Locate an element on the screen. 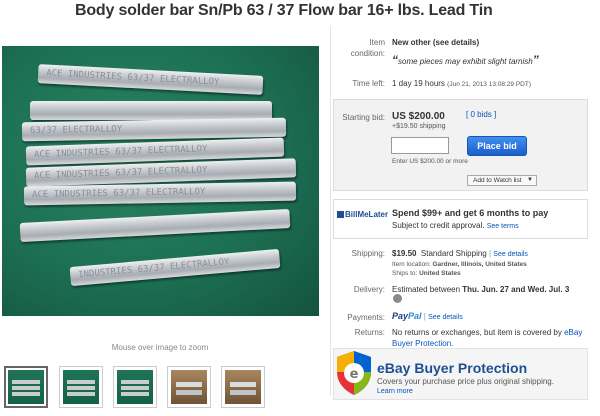 The image size is (600, 416). payments-details-link: See details is located at coordinates (445, 317).